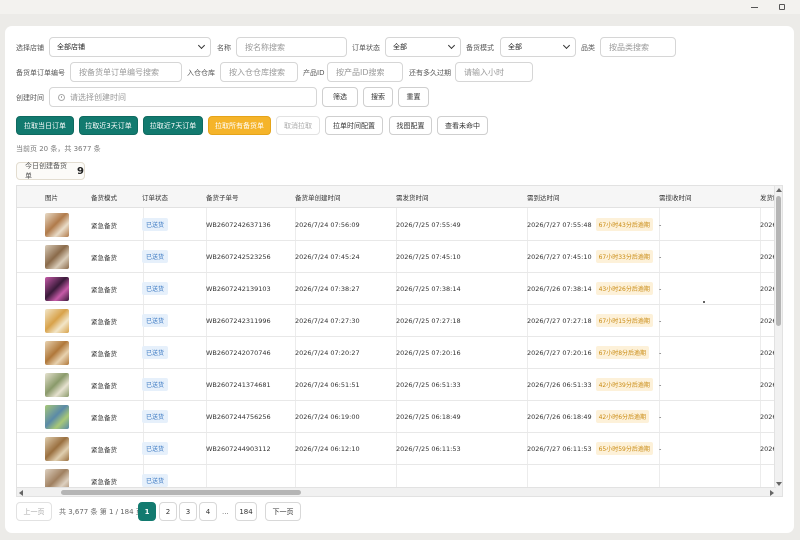  Describe the element at coordinates (413, 97) in the screenshot. I see `reset-button: 重置` at that location.